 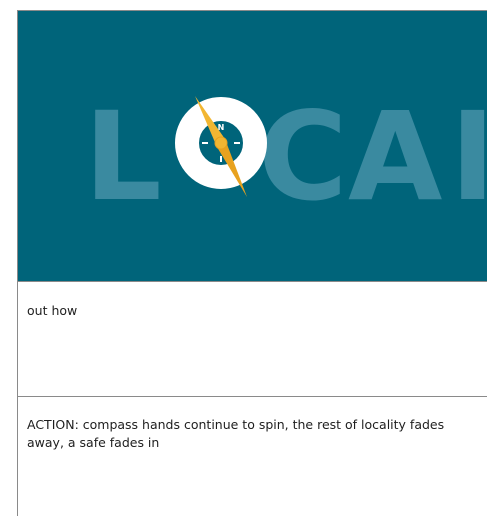 What do you see at coordinates (52, 310) in the screenshot?
I see `narration-text: out how` at bounding box center [52, 310].